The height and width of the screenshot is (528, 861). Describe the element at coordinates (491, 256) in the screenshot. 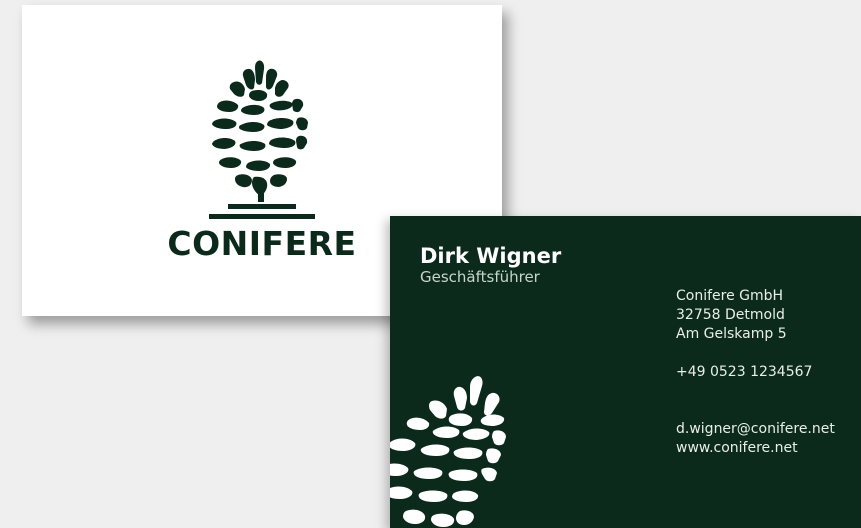

I see `person-name: Dirk Wigner` at that location.